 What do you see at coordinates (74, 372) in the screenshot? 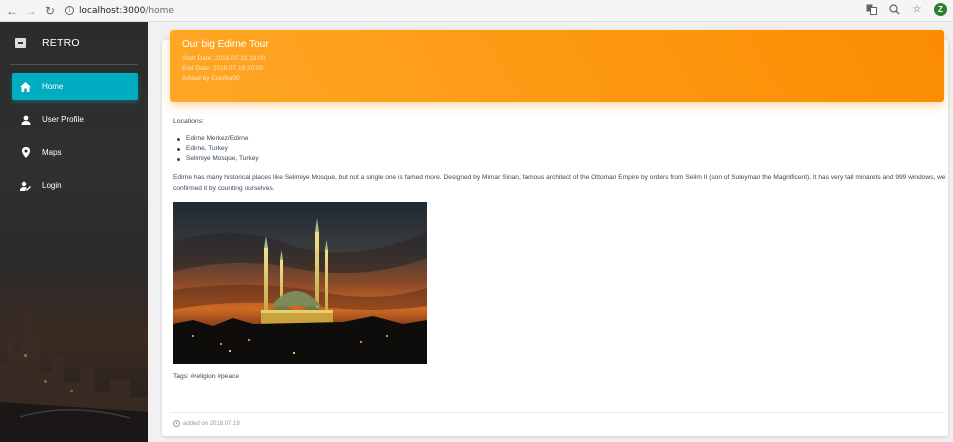
I see `city-background-image` at bounding box center [74, 372].